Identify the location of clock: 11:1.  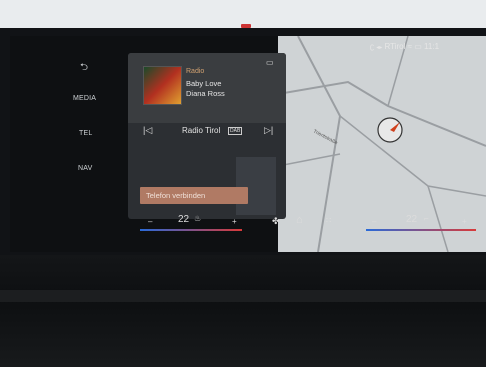
(432, 46).